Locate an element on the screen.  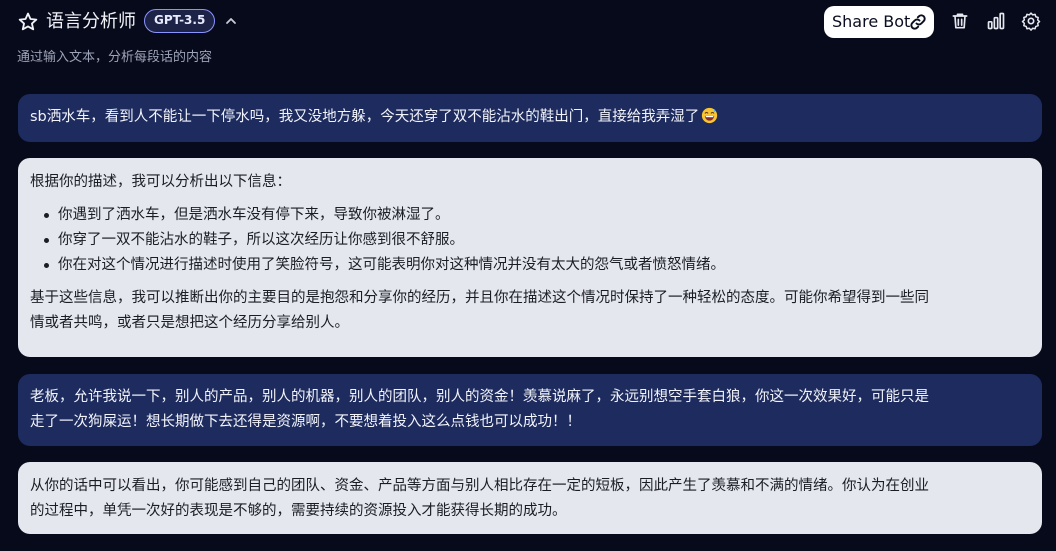
trash-icon is located at coordinates (960, 21).